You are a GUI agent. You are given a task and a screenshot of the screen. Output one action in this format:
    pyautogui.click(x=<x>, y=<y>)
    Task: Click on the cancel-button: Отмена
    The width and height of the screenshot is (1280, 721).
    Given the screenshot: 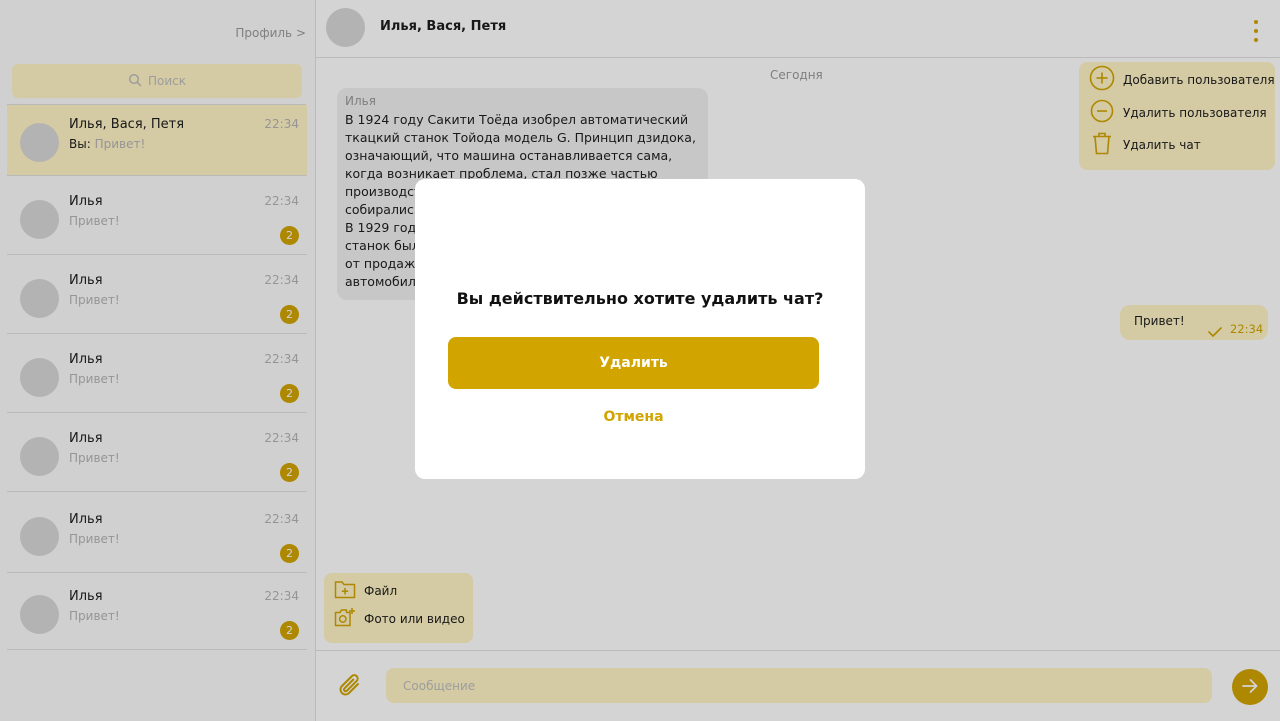 What is the action you would take?
    pyautogui.click(x=633, y=417)
    